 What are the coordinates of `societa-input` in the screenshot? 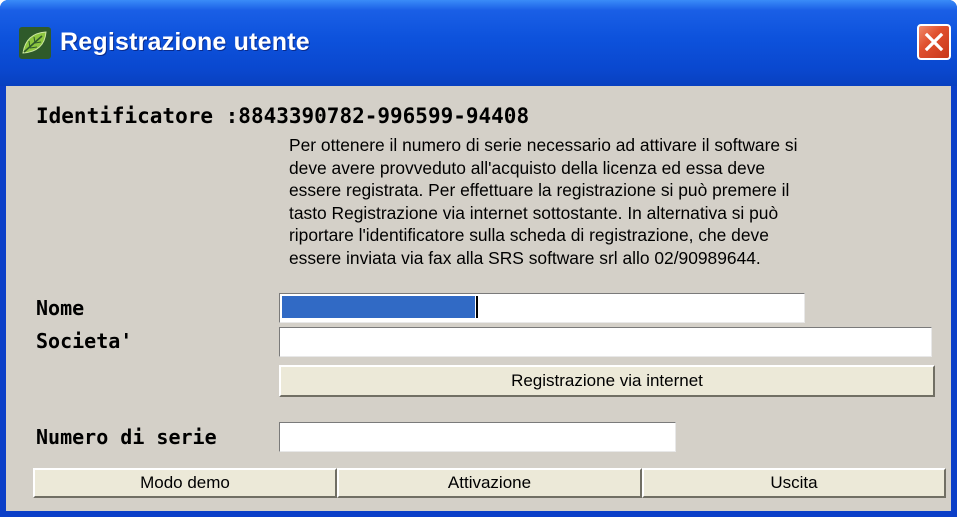 It's located at (605, 342).